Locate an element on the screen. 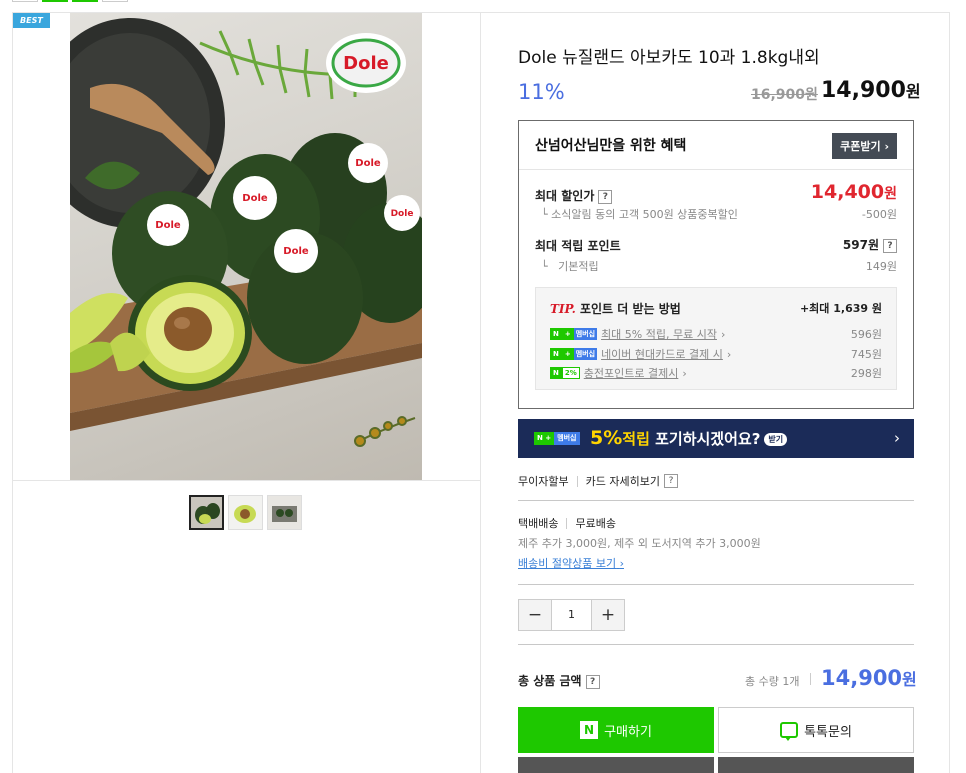  max-points-label: 최대 적립 포인트 is located at coordinates (578, 246).